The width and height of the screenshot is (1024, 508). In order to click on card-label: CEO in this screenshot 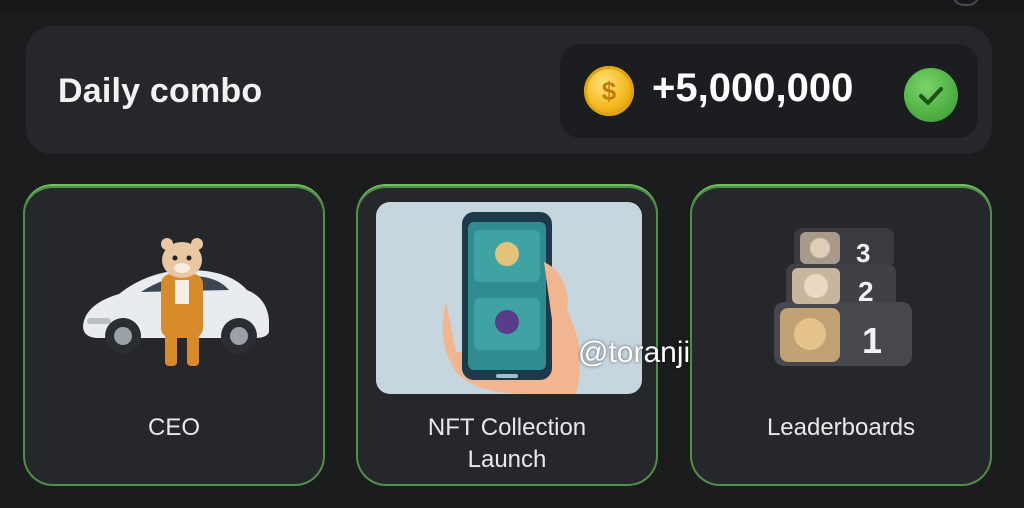, I will do `click(173, 427)`.